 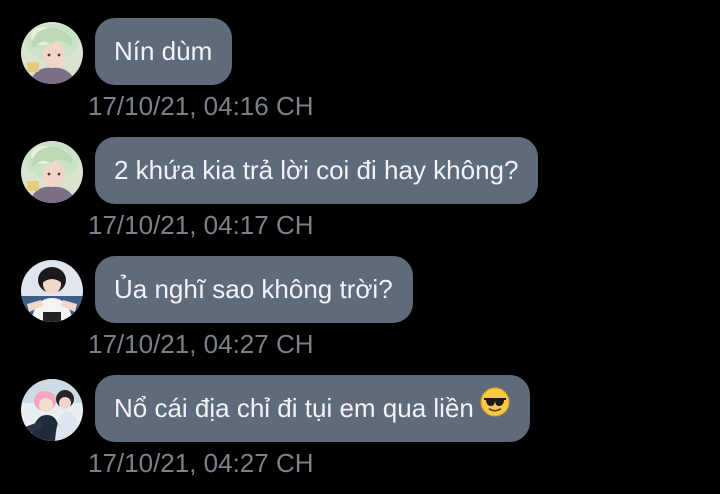 I want to click on message-bubble: Nín dùm, so click(x=164, y=51).